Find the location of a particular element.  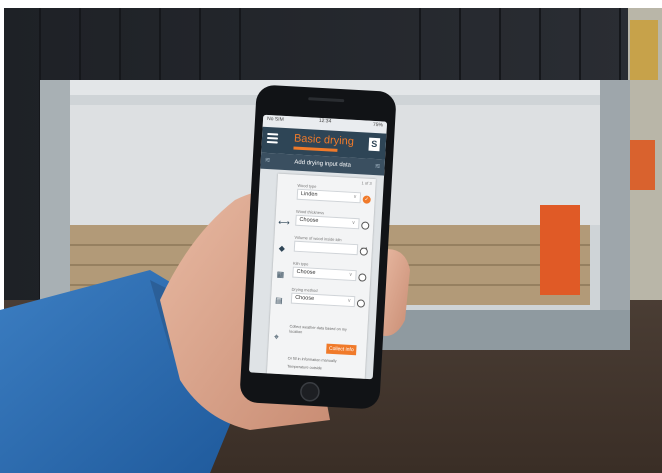

drying-method-field: Drying method Choose ∨ is located at coordinates (323, 297).